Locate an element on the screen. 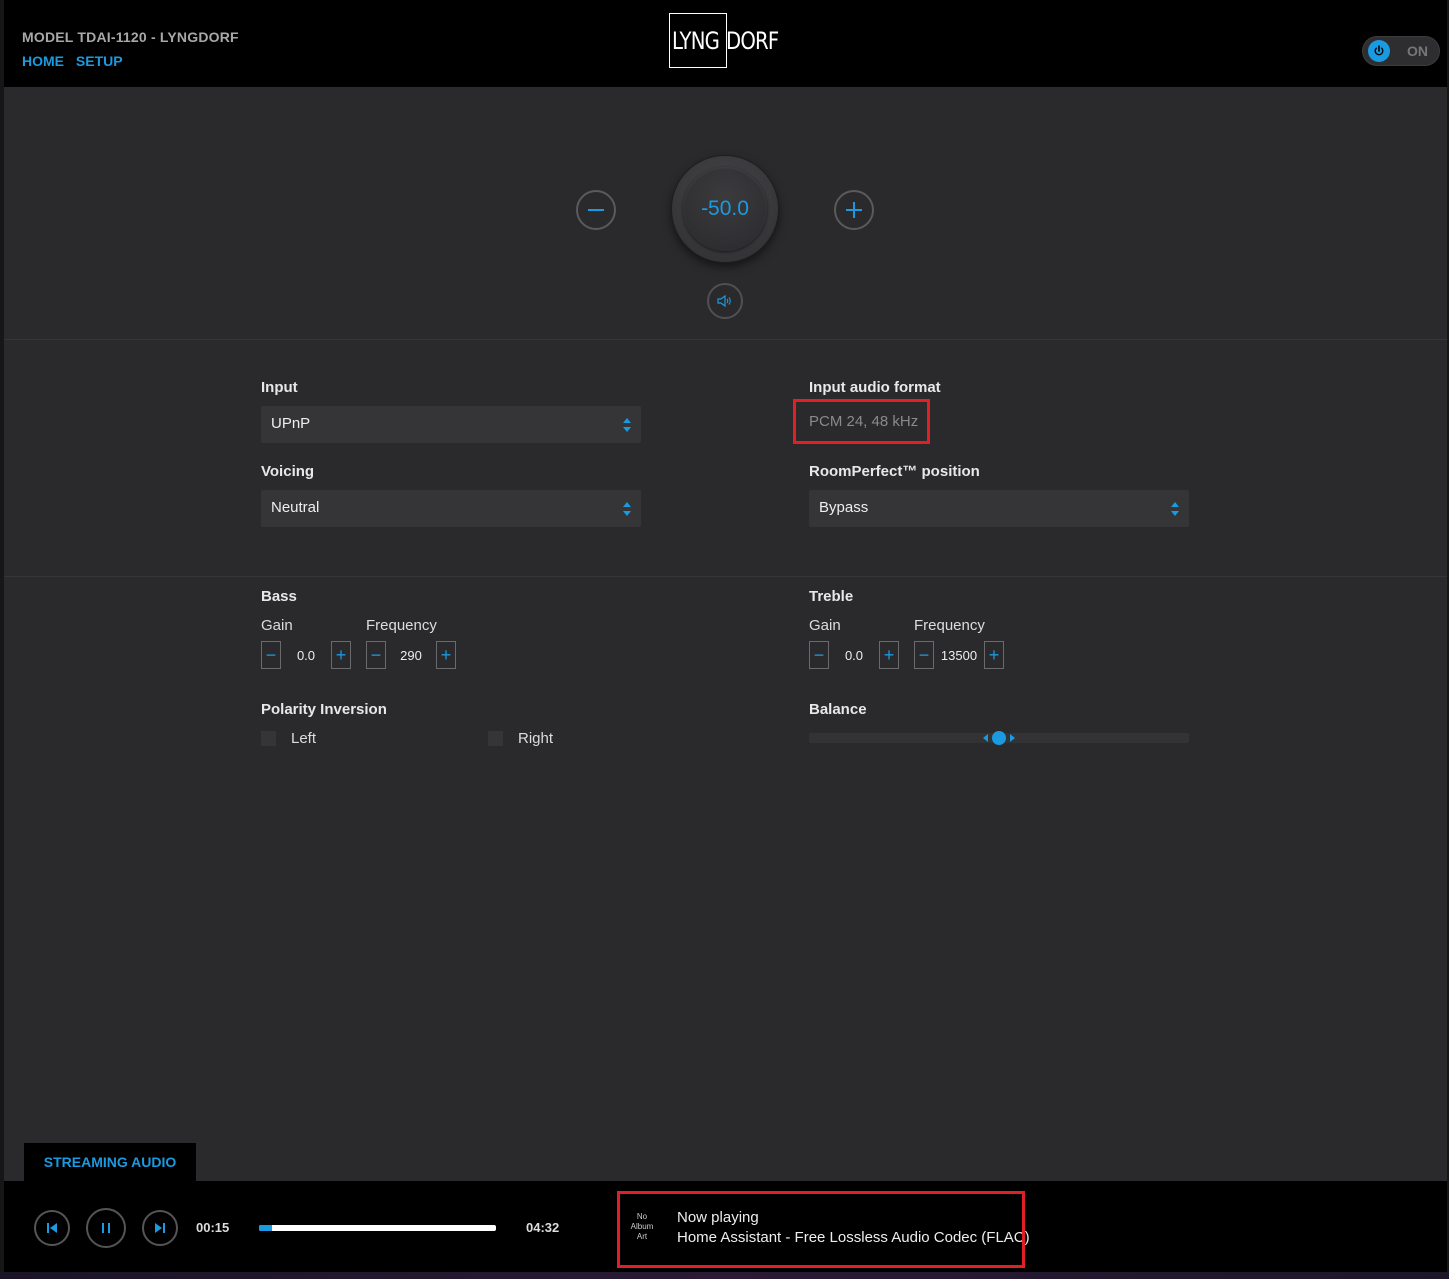  treble-frequency-increase-button: + is located at coordinates (994, 655).